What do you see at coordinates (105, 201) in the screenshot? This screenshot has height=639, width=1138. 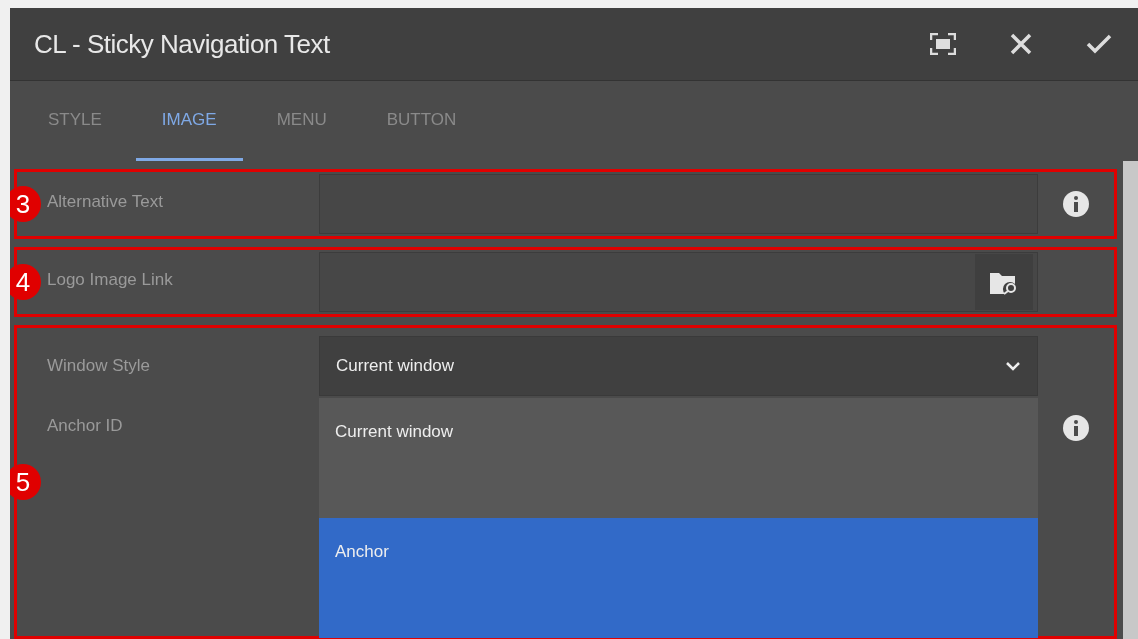 I see `field-label: Alternative Text` at bounding box center [105, 201].